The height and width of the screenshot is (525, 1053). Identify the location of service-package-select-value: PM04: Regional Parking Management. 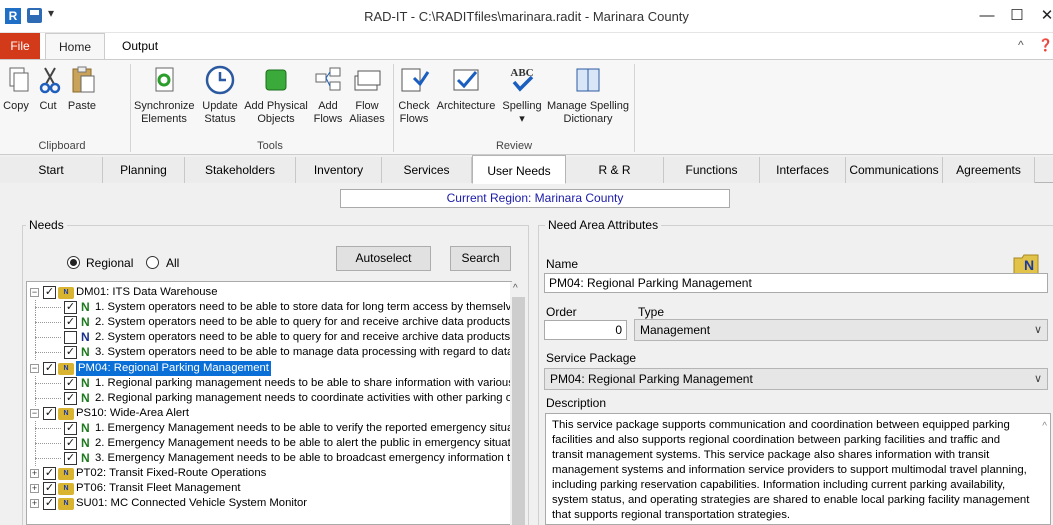
(651, 379).